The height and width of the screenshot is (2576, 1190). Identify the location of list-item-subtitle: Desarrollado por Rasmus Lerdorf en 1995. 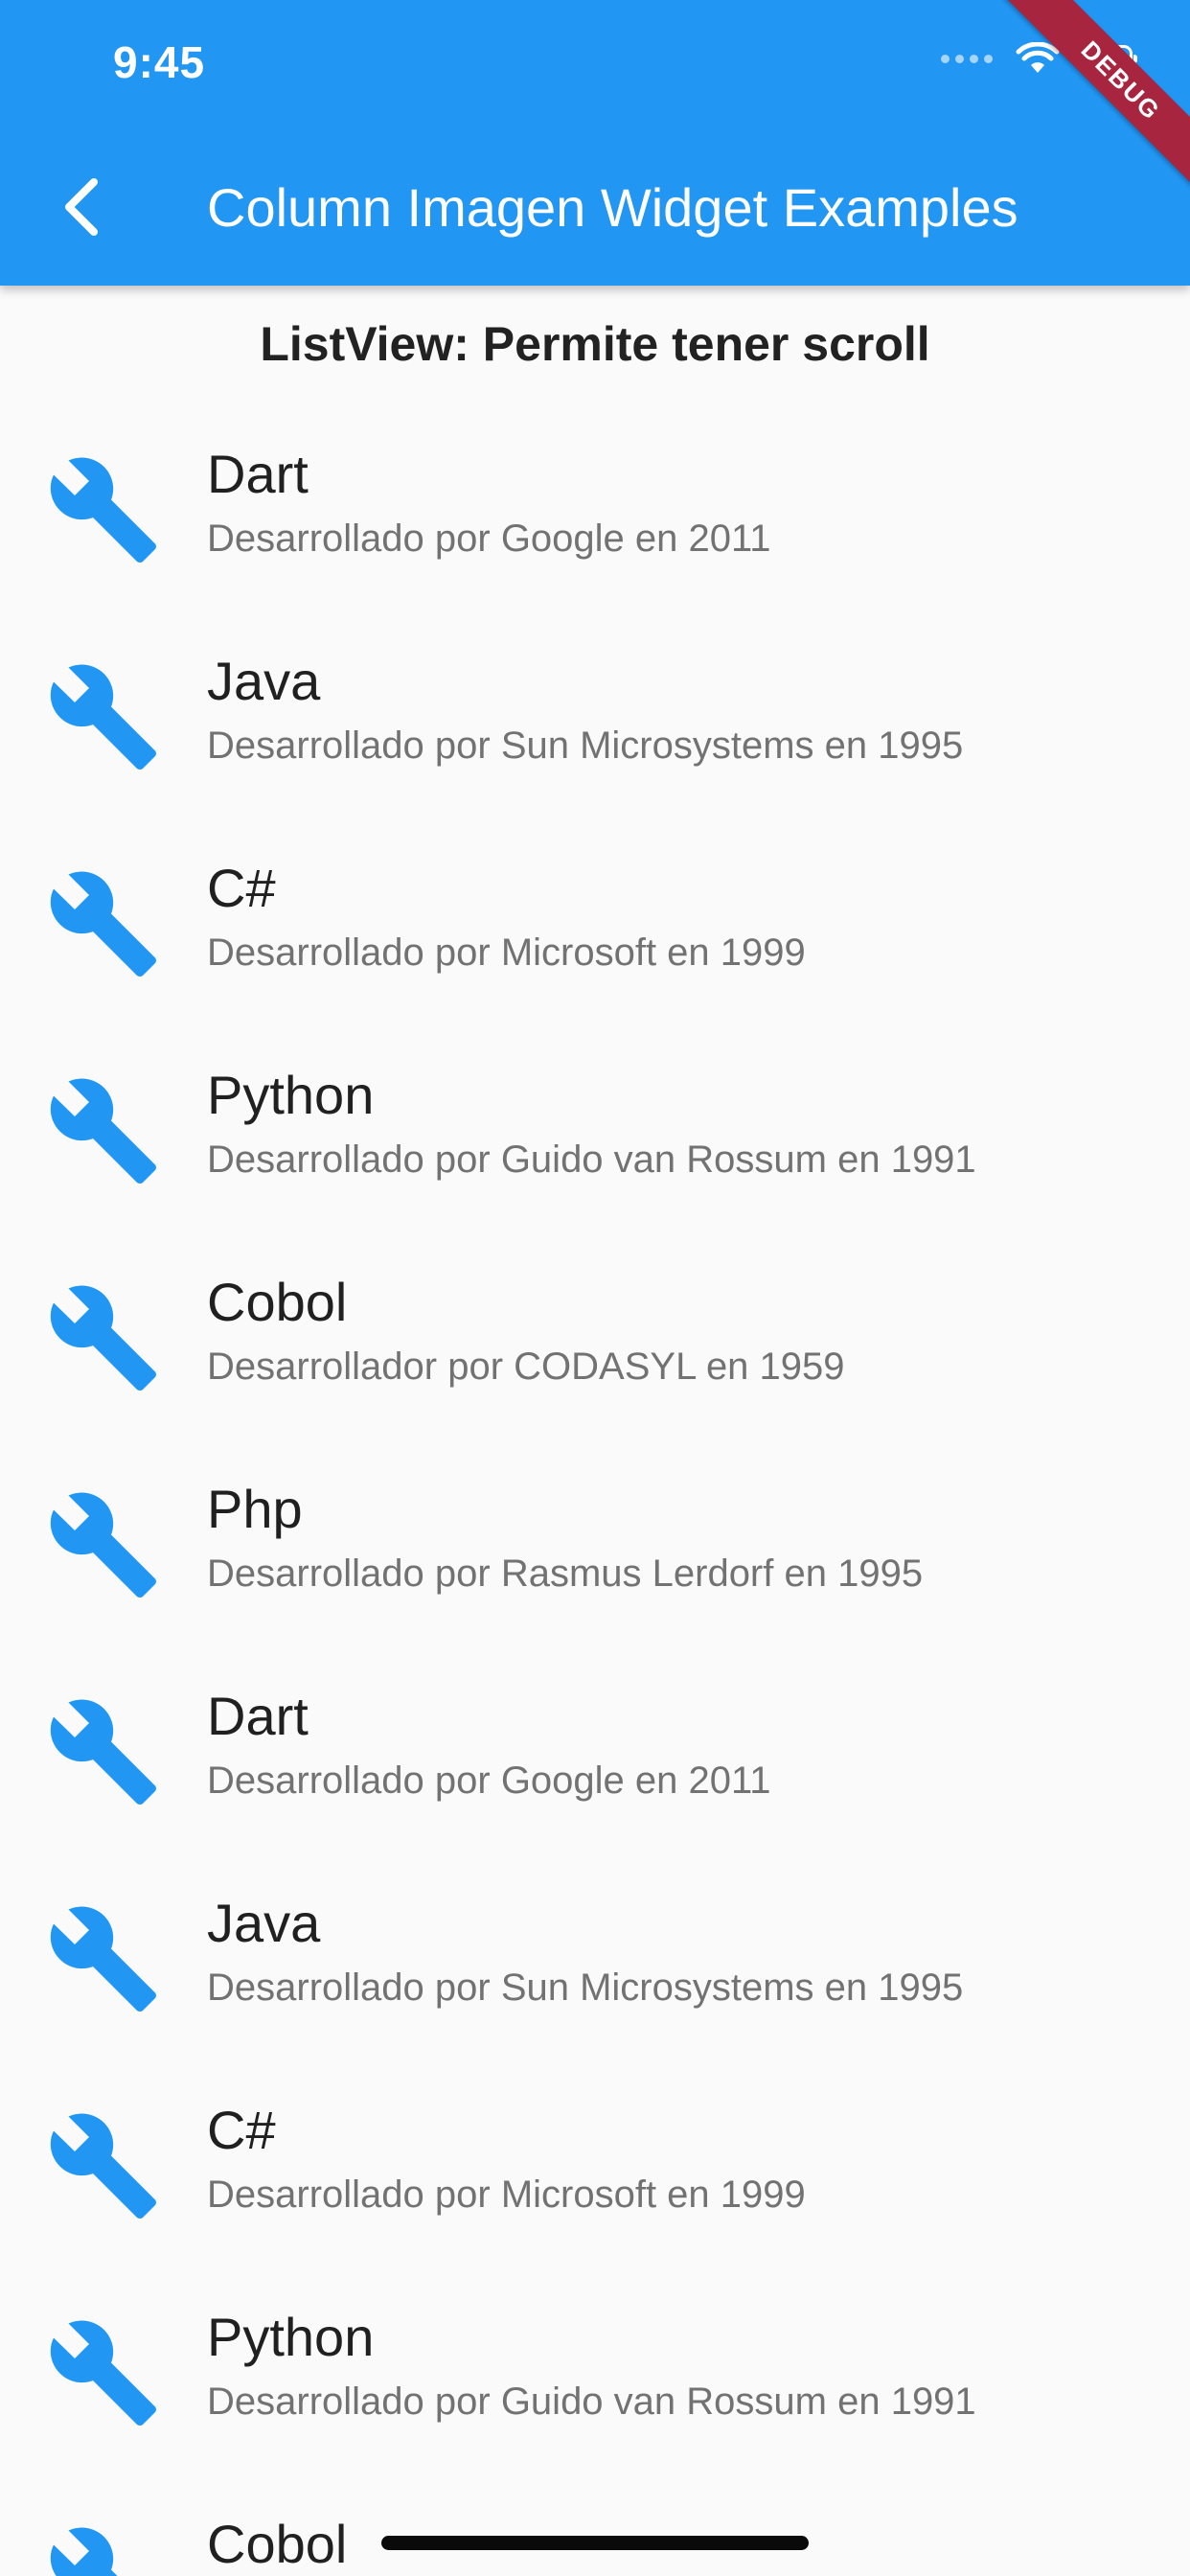
(565, 1573).